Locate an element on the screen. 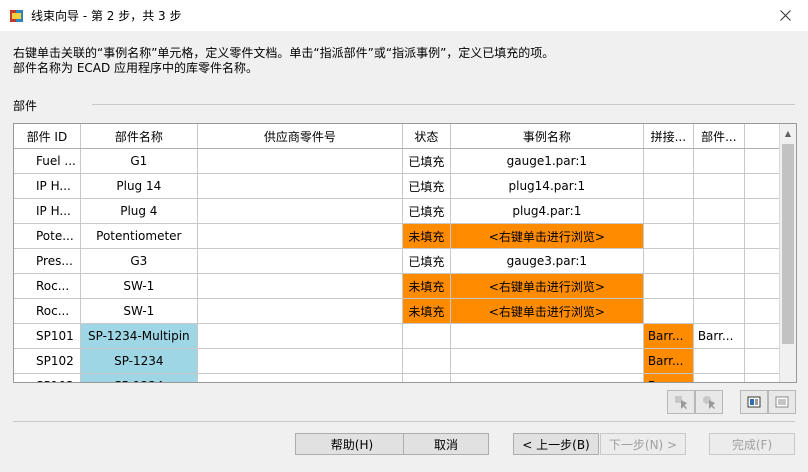  col-header-vendor-part: 供应商零件号 is located at coordinates (300, 136).